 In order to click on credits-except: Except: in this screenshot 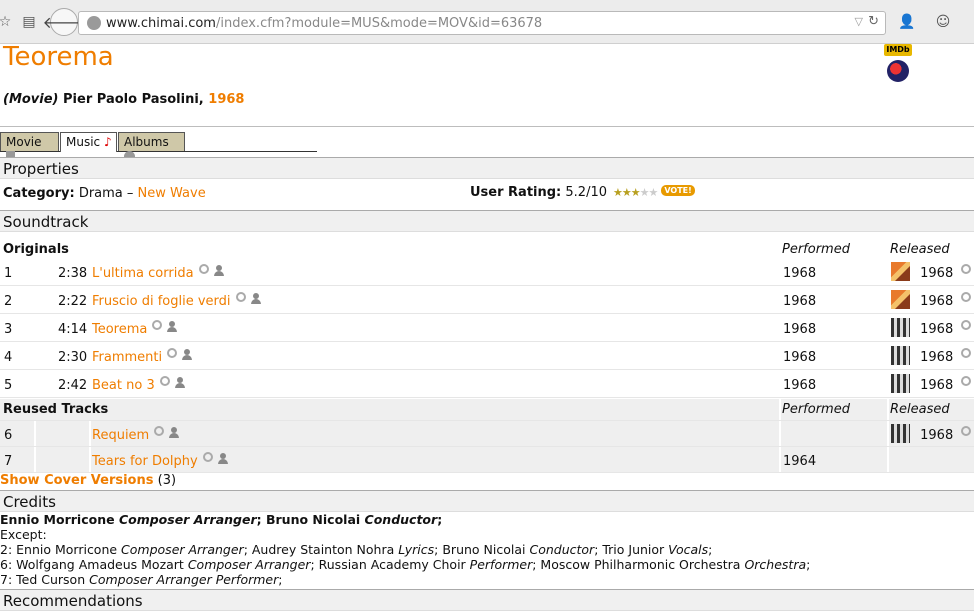, I will do `click(23, 534)`.